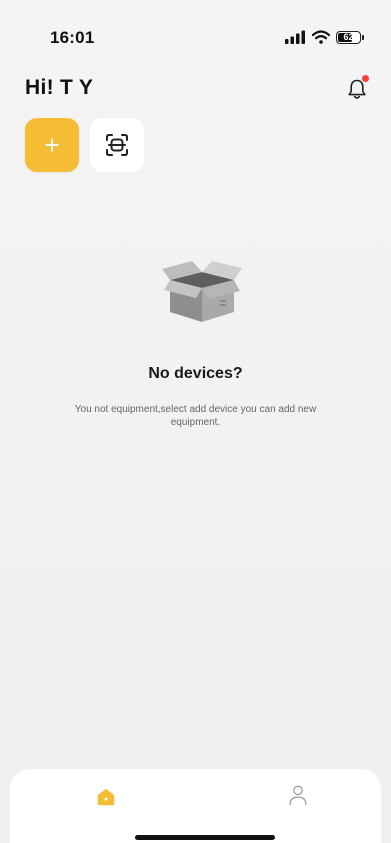 The height and width of the screenshot is (843, 391). Describe the element at coordinates (321, 37) in the screenshot. I see `wifi-icon` at that location.